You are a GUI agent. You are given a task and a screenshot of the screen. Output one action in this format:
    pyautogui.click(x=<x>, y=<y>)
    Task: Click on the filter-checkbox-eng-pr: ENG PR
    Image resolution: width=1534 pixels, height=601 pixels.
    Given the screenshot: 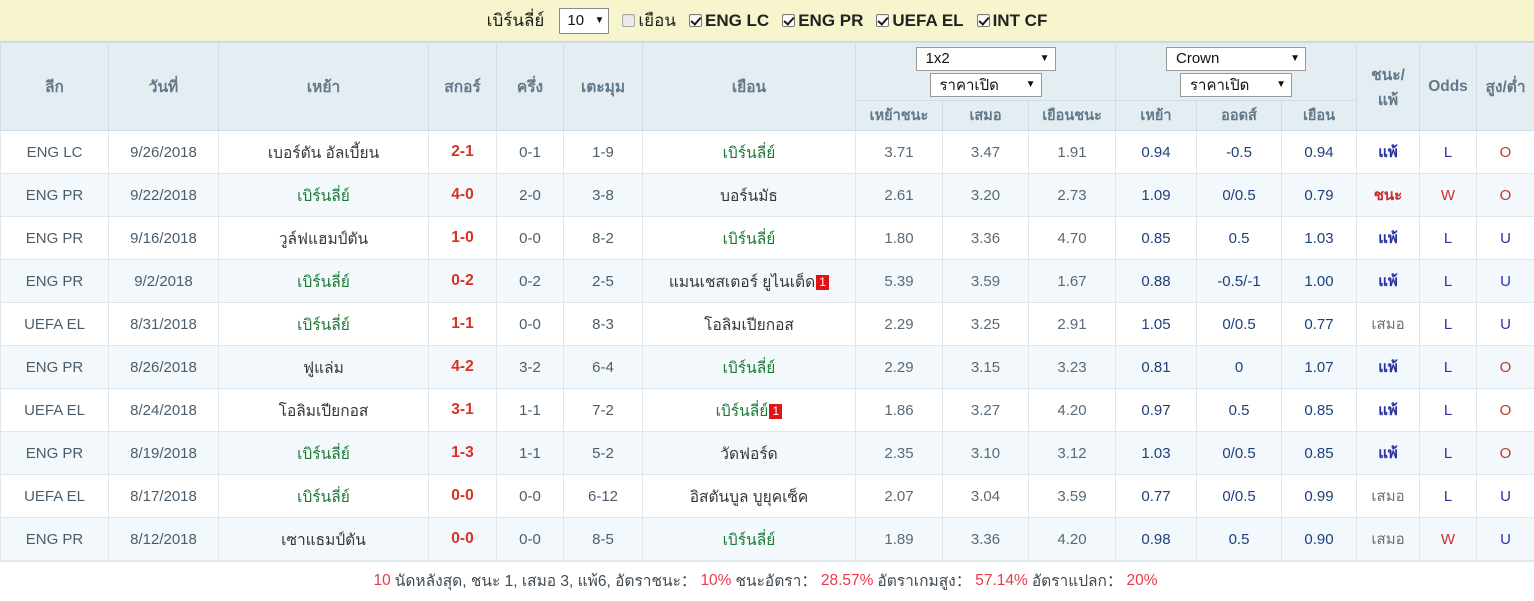 What is the action you would take?
    pyautogui.click(x=822, y=21)
    